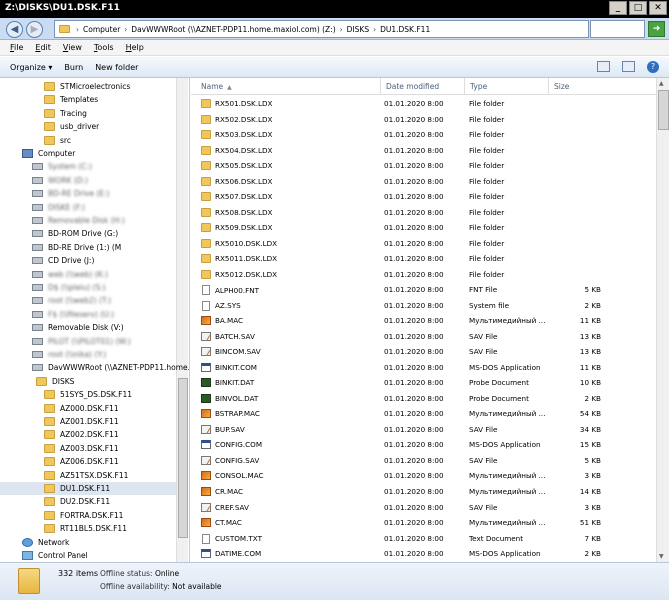  What do you see at coordinates (618, 8) in the screenshot?
I see `minimize-button: _` at bounding box center [618, 8].